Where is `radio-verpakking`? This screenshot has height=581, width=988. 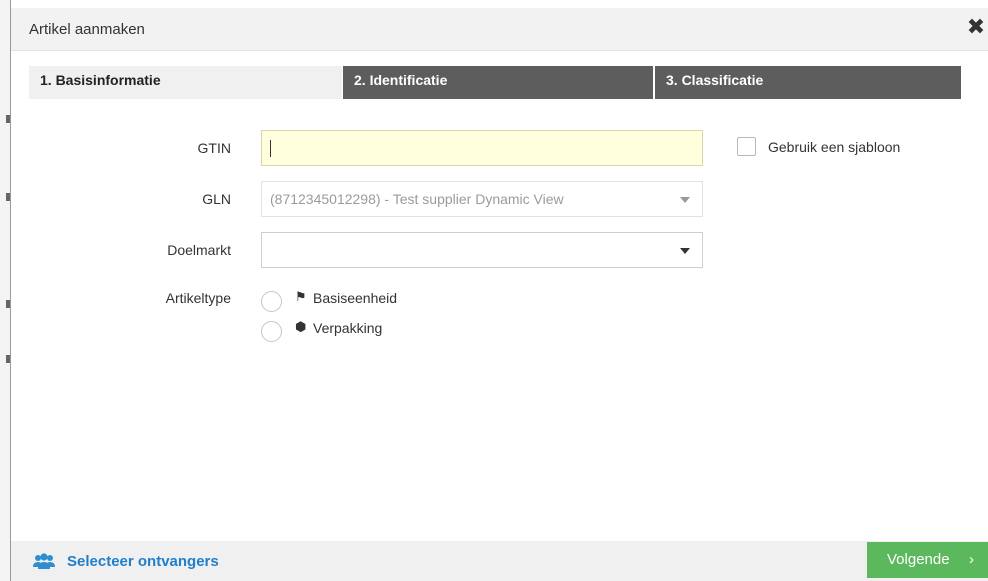
radio-verpakking is located at coordinates (271, 331).